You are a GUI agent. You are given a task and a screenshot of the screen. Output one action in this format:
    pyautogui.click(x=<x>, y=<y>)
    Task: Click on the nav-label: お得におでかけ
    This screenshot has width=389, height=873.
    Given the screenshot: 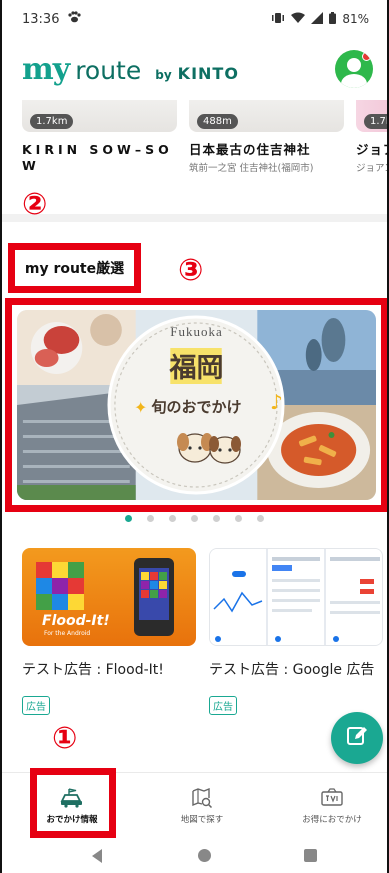 What is the action you would take?
    pyautogui.click(x=332, y=819)
    